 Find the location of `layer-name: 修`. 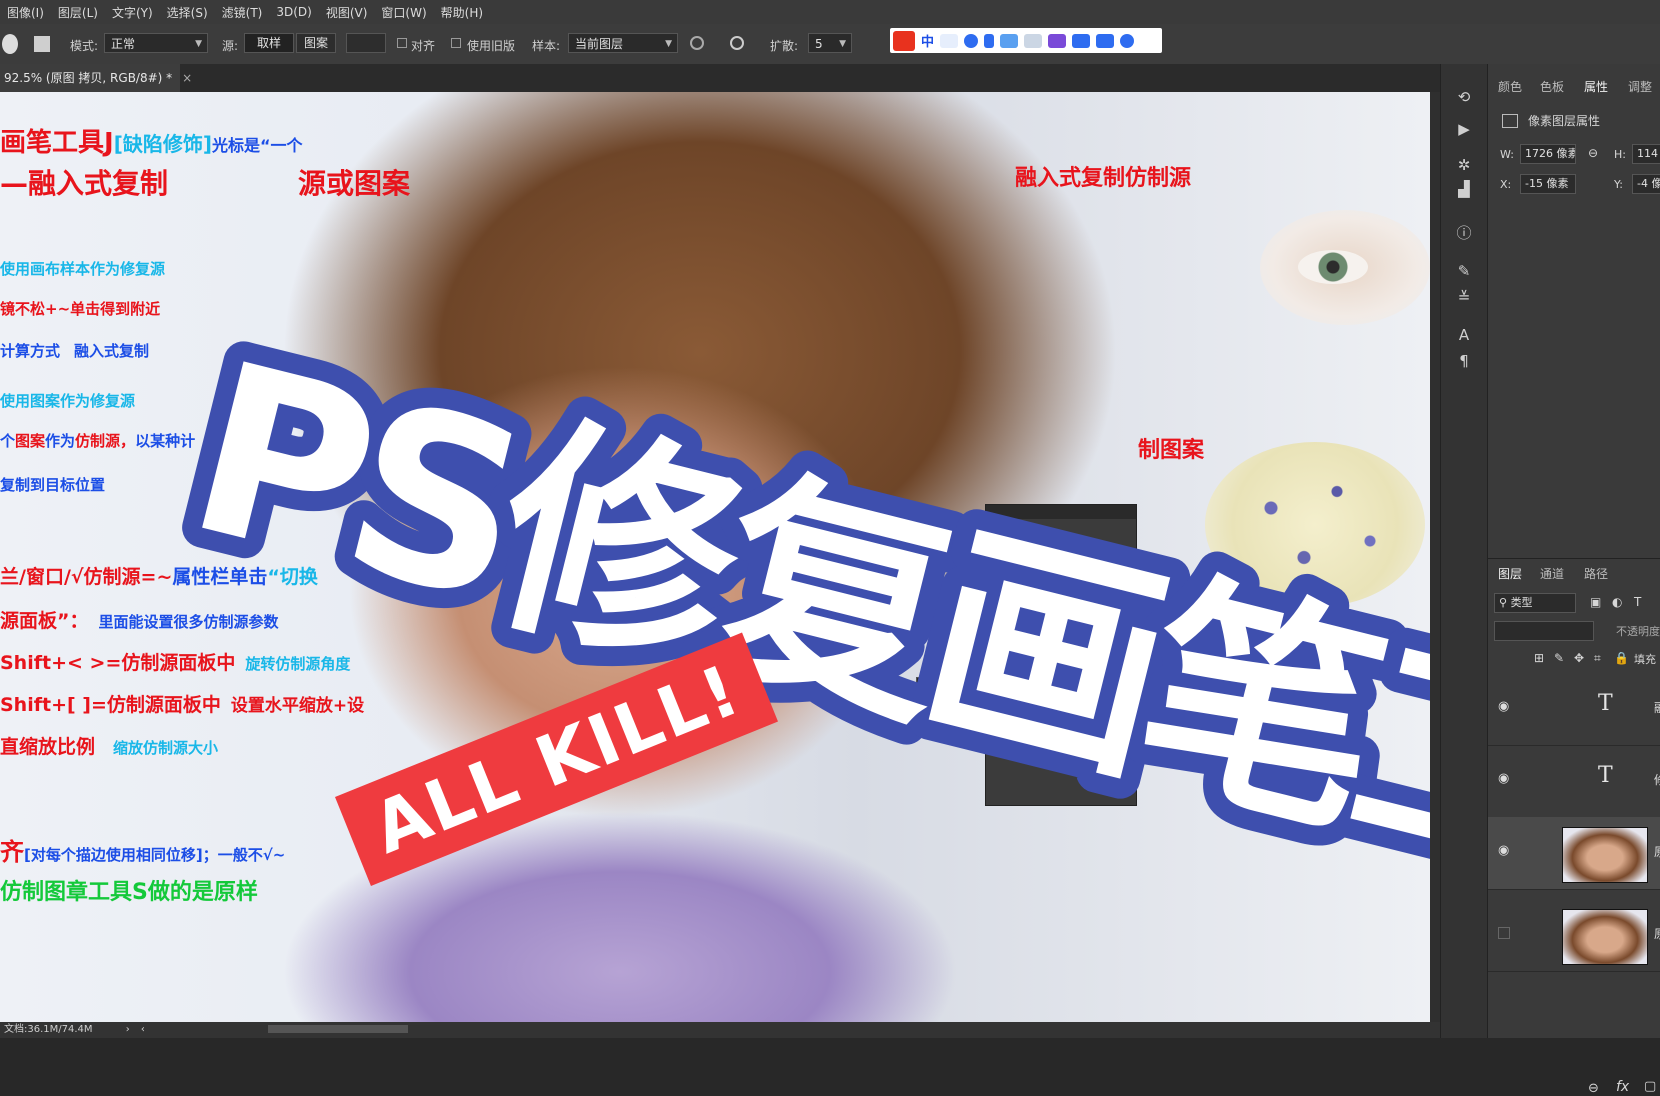

layer-name: 修 is located at coordinates (1657, 779).